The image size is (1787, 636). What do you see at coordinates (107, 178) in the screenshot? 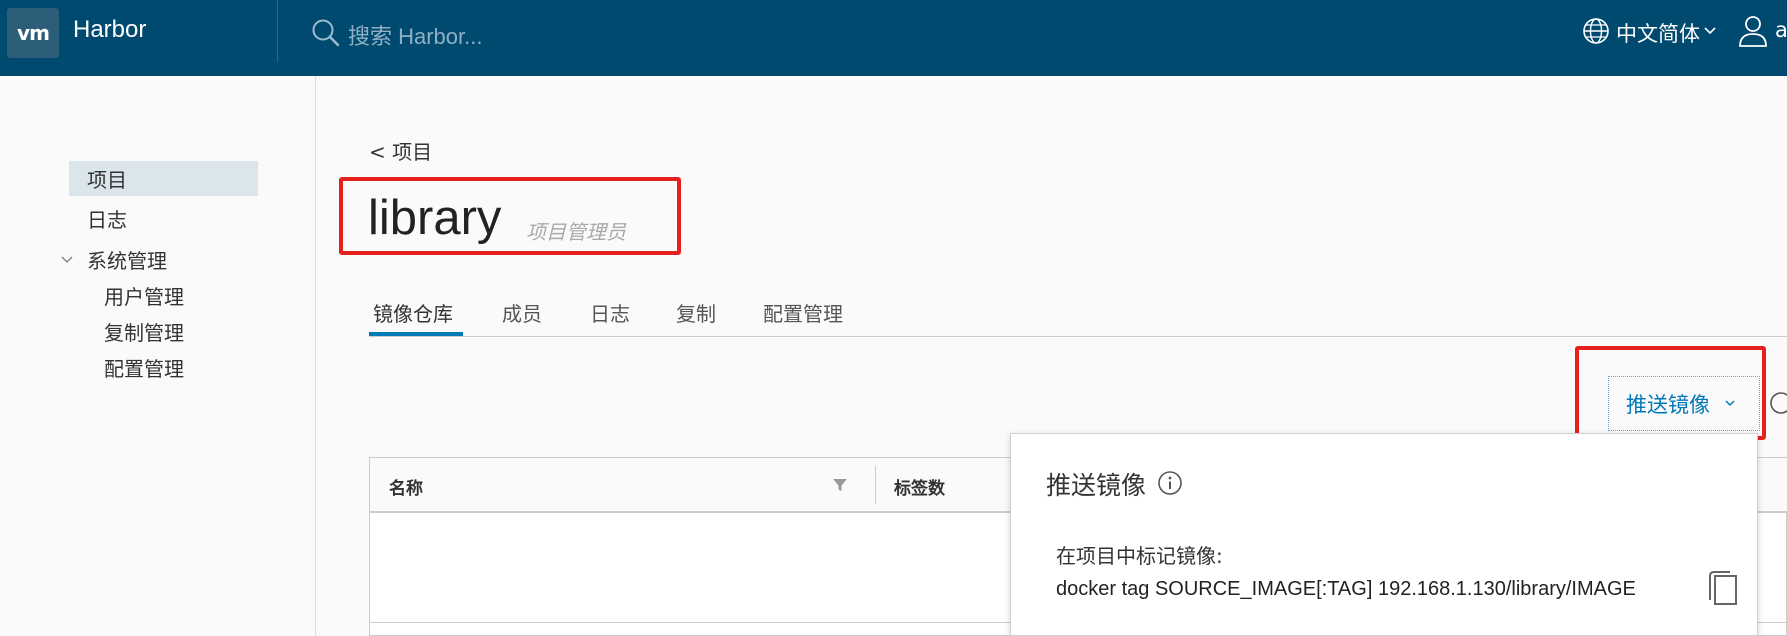
I see `sidebar-item-projects: 项目` at bounding box center [107, 178].